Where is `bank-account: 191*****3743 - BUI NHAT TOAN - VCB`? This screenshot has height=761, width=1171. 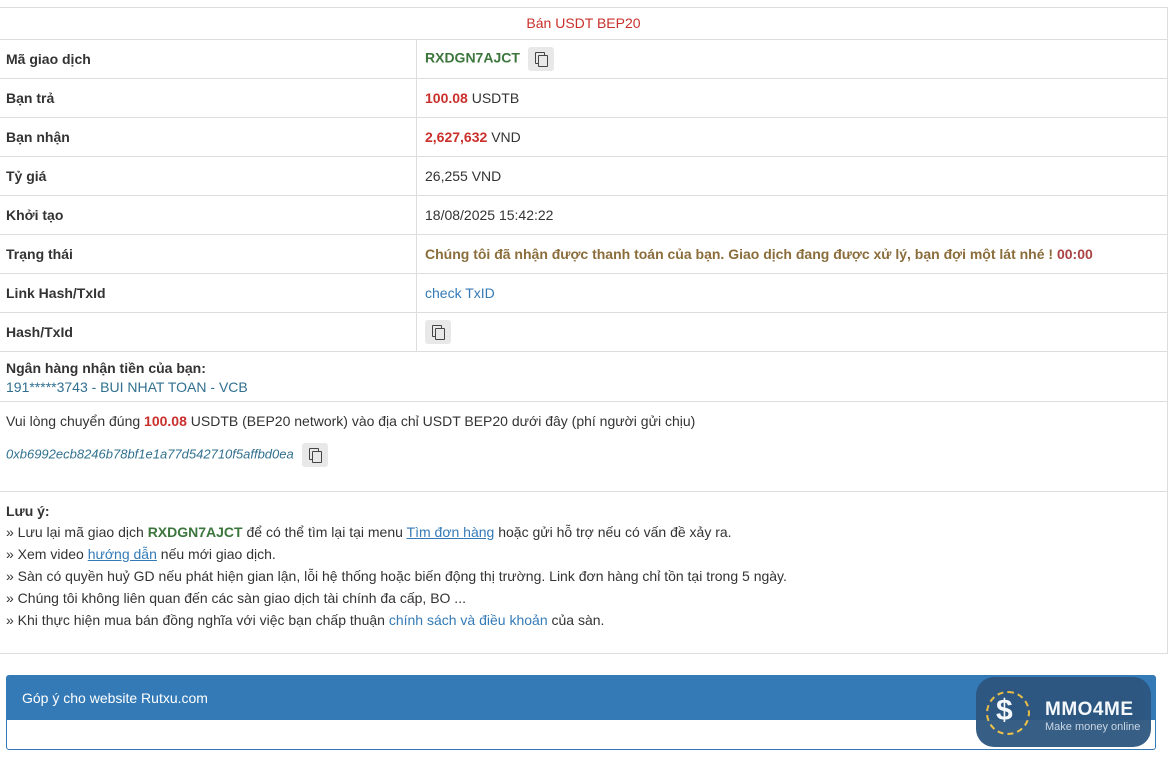
bank-account: 191*****3743 - BUI NHAT TOAN - VCB is located at coordinates (127, 387).